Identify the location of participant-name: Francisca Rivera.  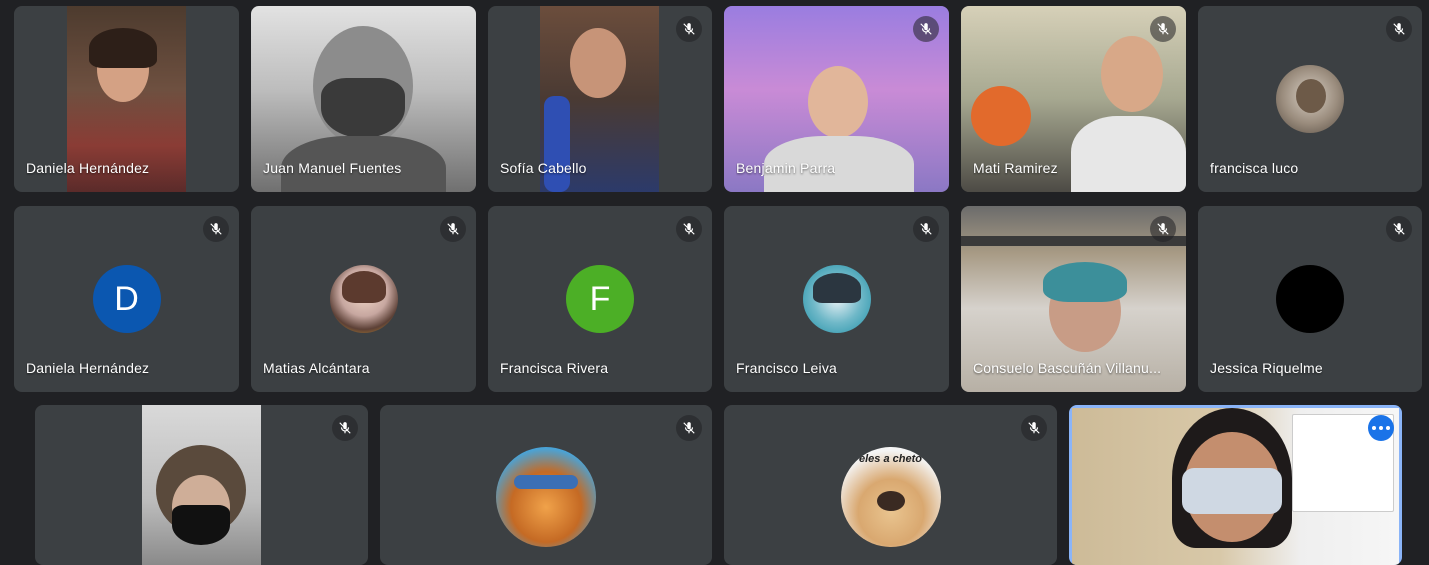
(554, 368).